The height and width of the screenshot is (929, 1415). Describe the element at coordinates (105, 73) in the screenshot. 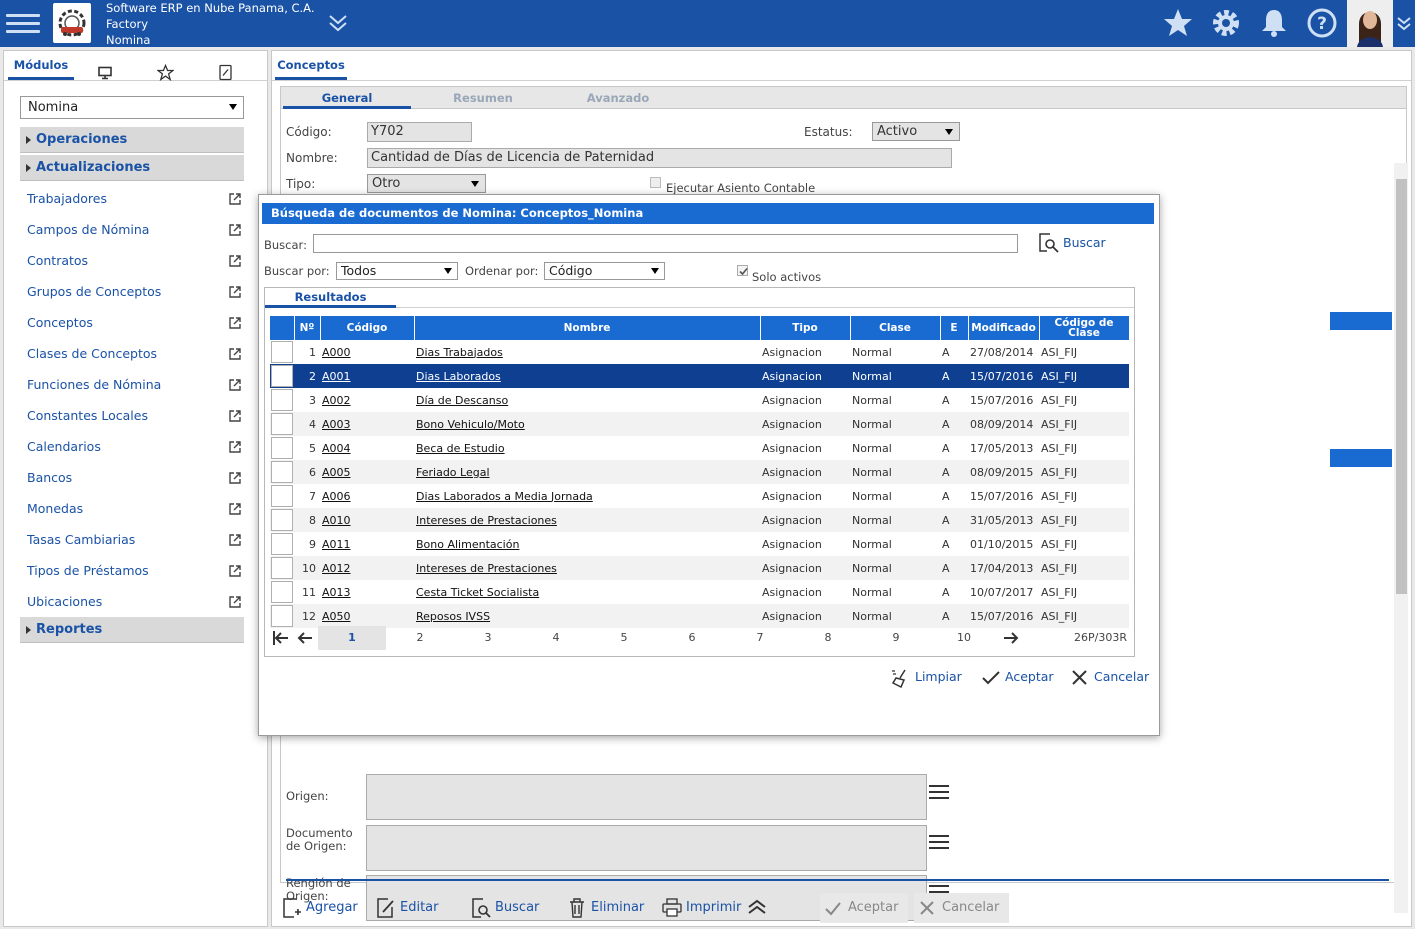

I see `monitor-icon` at that location.